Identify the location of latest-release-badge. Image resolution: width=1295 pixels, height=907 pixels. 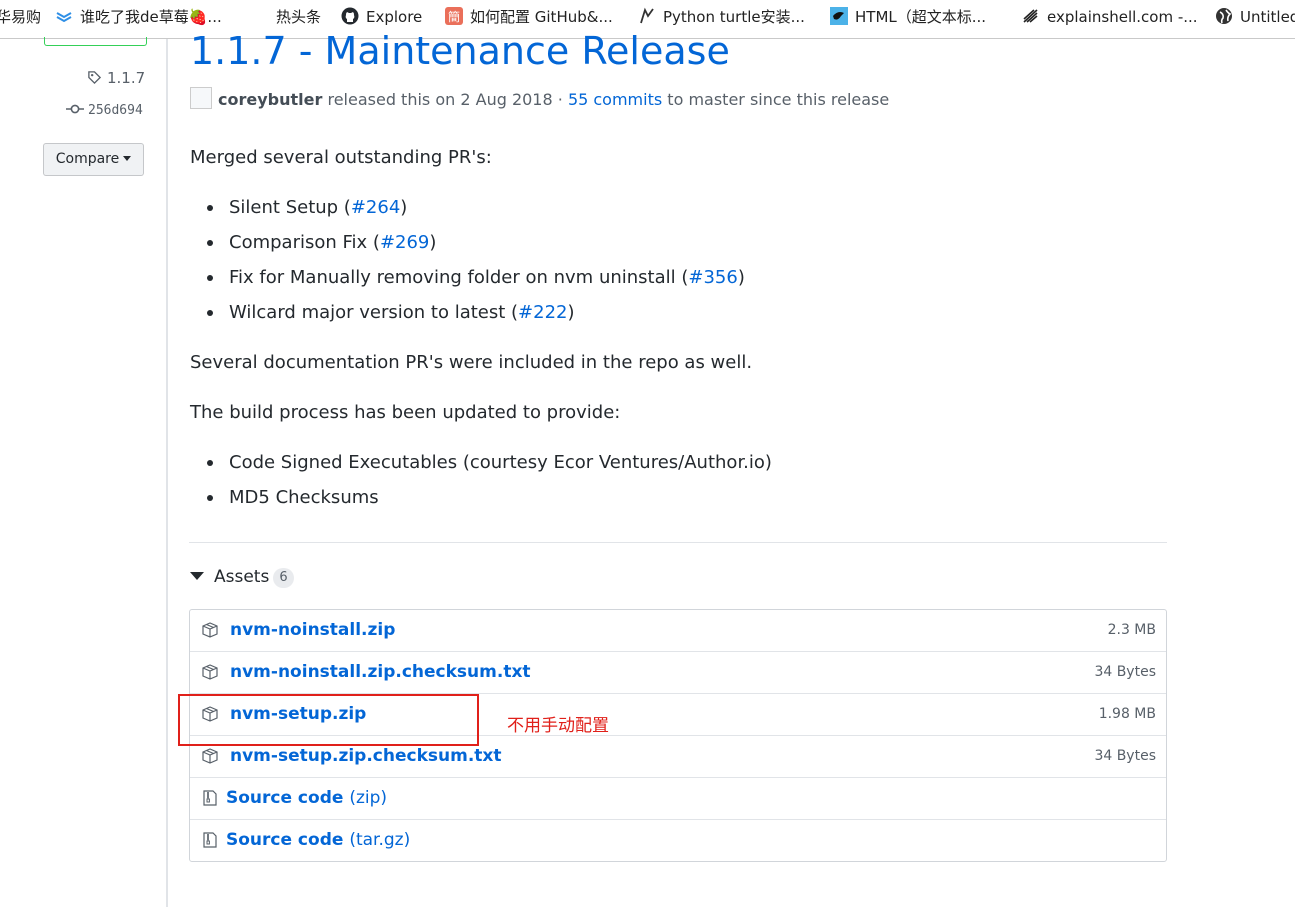
(95, 41).